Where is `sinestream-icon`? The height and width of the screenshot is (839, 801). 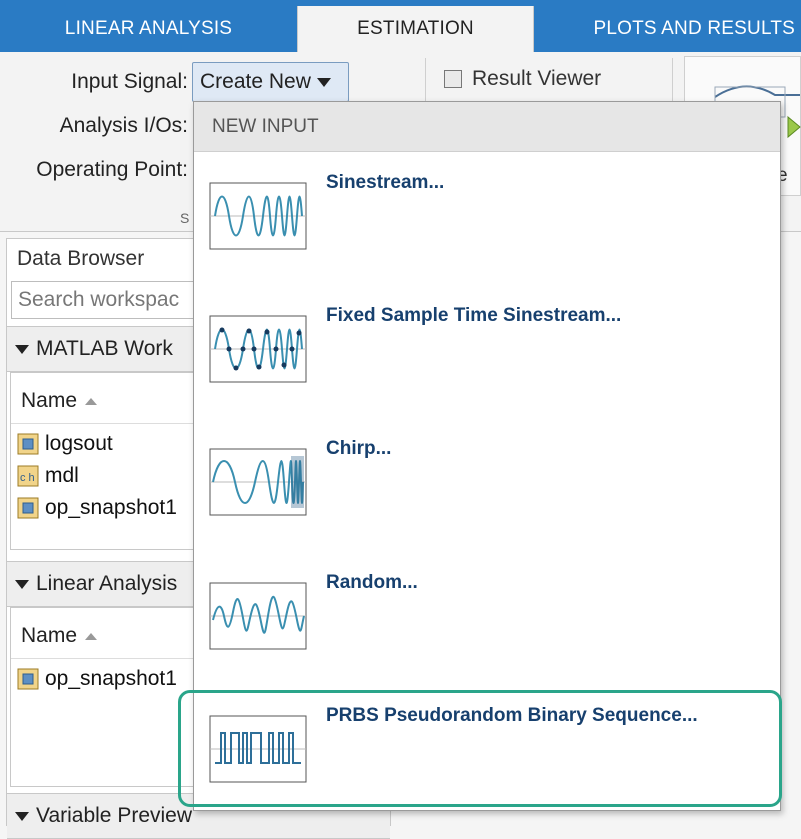
sinestream-icon is located at coordinates (258, 216).